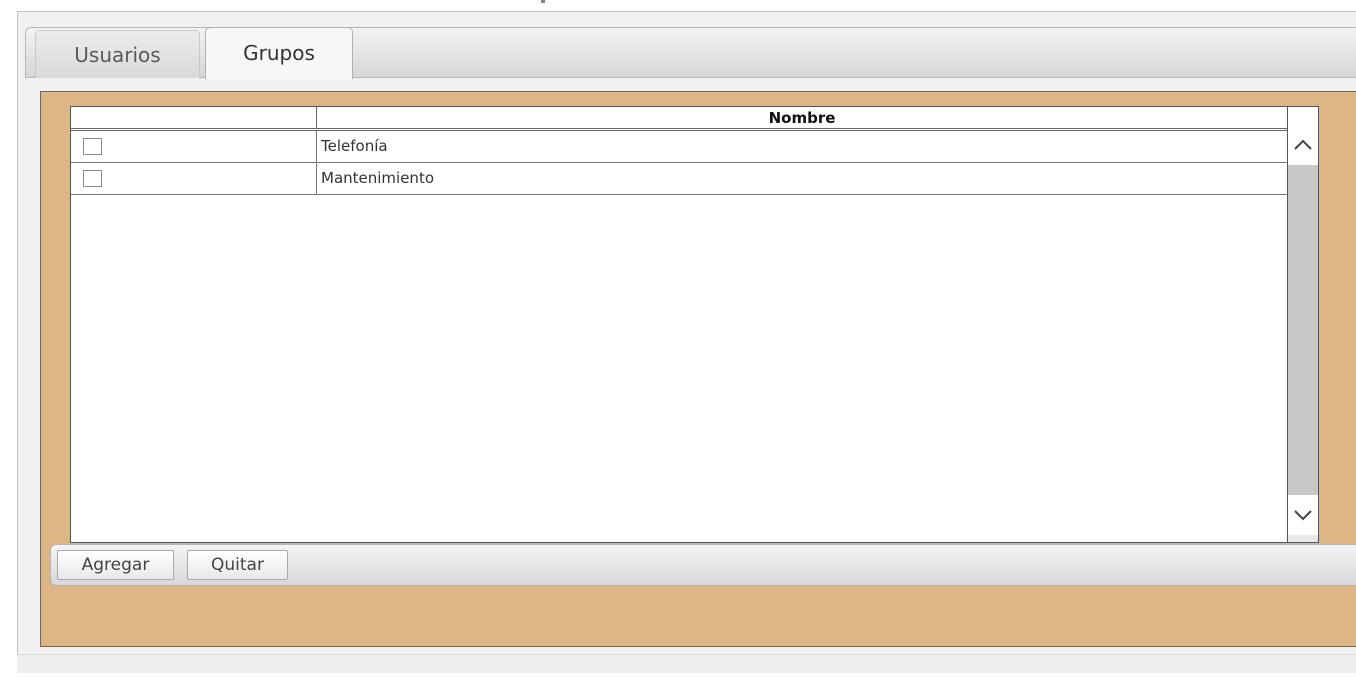 The image size is (1356, 679). What do you see at coordinates (1303, 145) in the screenshot?
I see `chevron-up-icon` at bounding box center [1303, 145].